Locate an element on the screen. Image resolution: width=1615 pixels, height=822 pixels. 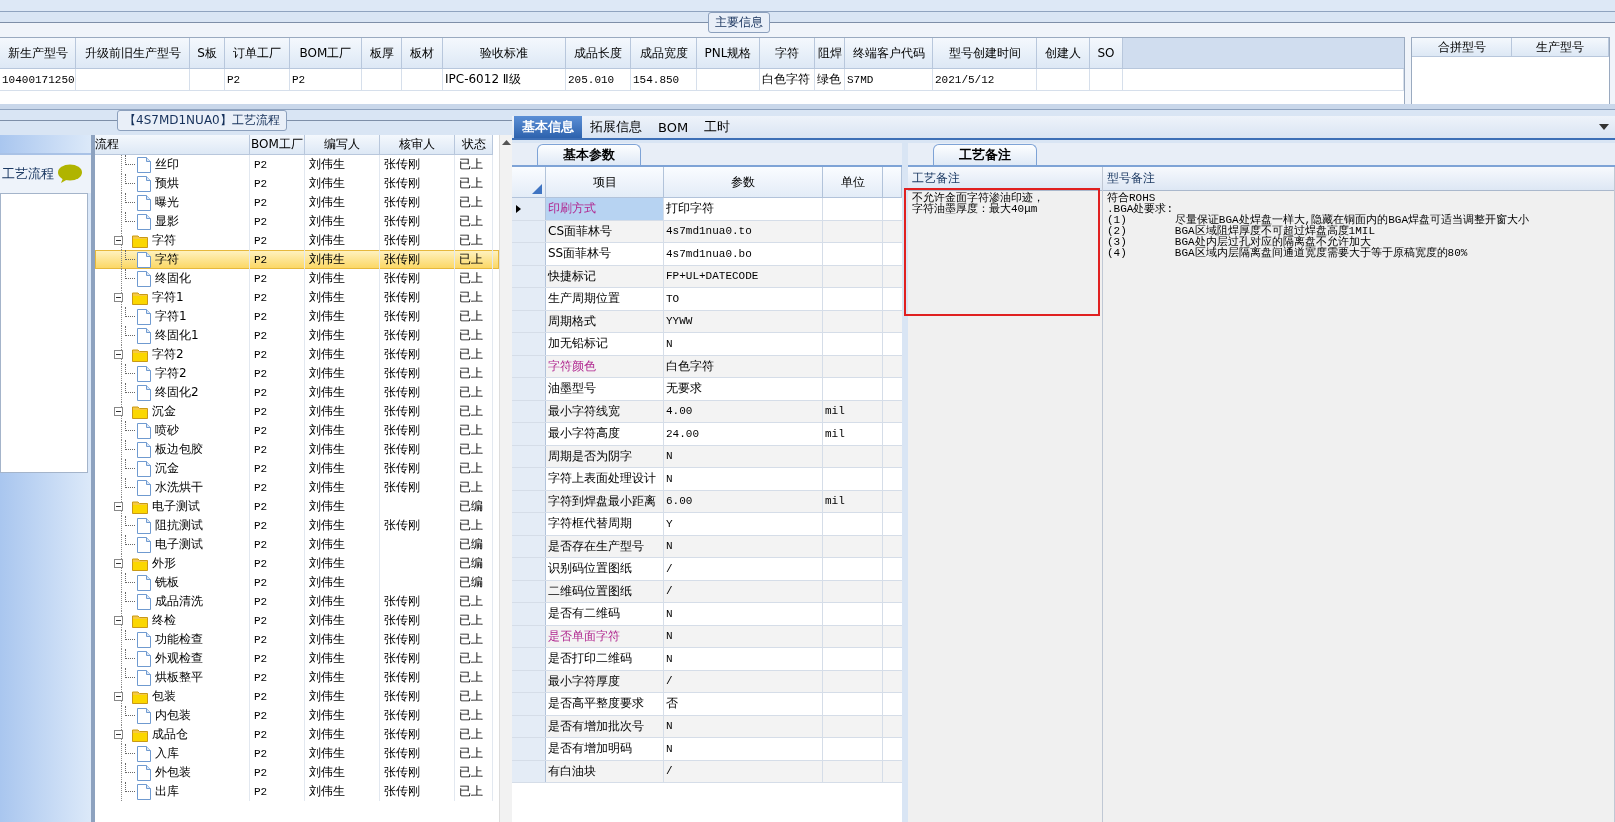
table-row: 最小字符高度 24.00 mil is located at coordinates (707, 434).